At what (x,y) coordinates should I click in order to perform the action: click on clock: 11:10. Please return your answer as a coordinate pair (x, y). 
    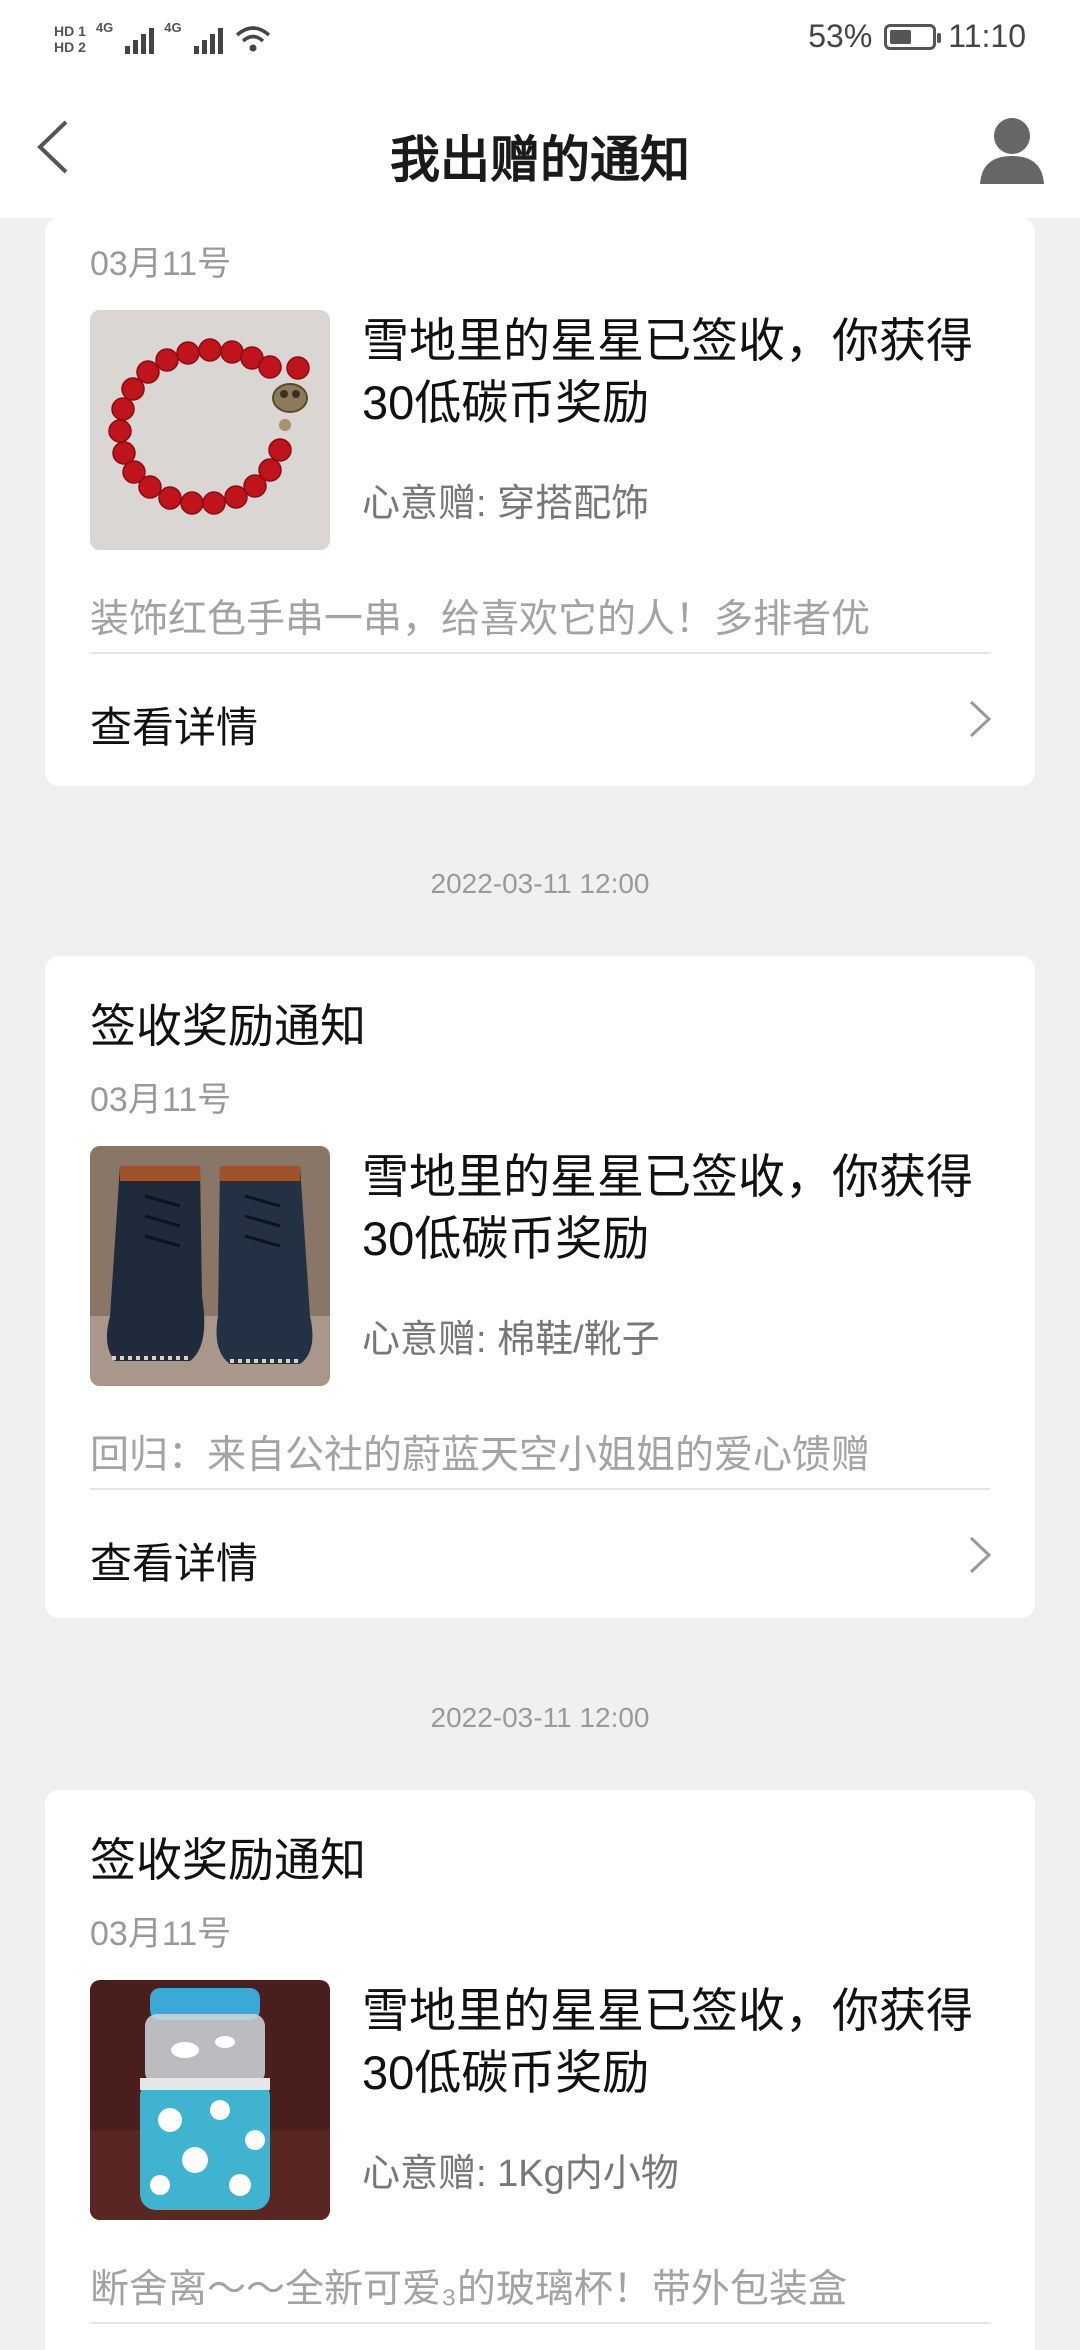
    Looking at the image, I should click on (987, 36).